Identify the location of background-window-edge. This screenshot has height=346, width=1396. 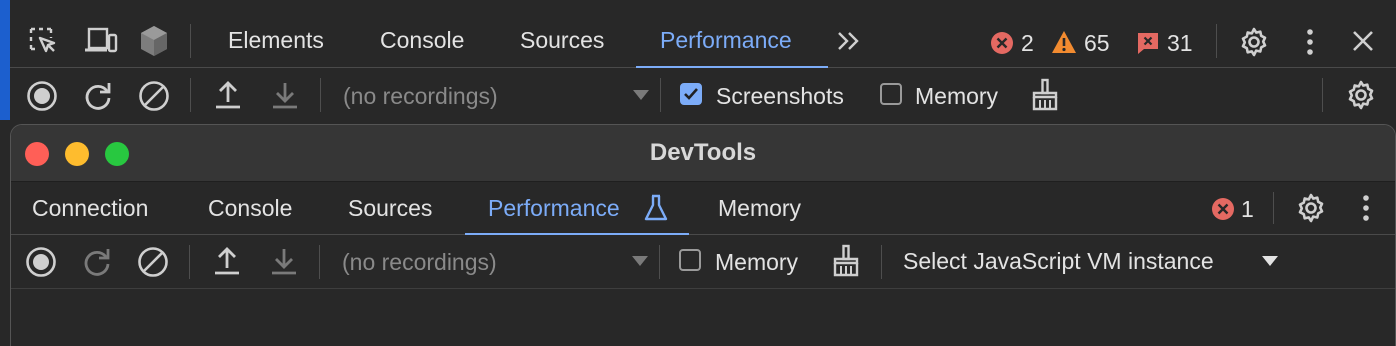
(5, 173).